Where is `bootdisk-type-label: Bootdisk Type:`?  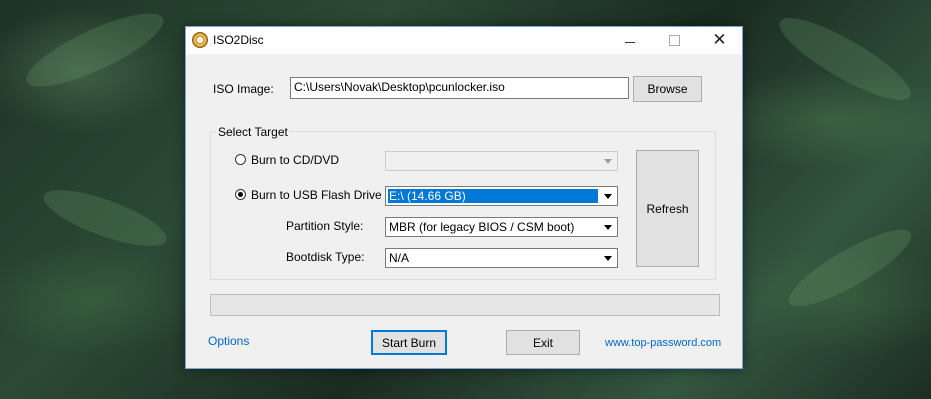
bootdisk-type-label: Bootdisk Type: is located at coordinates (325, 257).